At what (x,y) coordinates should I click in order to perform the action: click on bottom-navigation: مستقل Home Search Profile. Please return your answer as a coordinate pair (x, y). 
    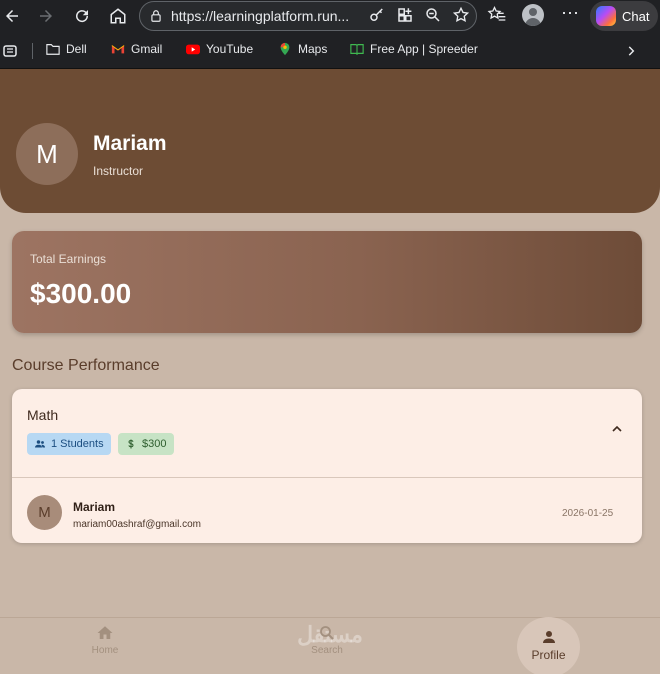
    Looking at the image, I should click on (330, 645).